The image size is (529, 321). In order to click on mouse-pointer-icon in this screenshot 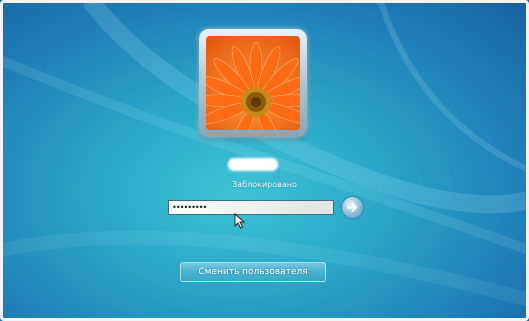, I will do `click(240, 221)`.